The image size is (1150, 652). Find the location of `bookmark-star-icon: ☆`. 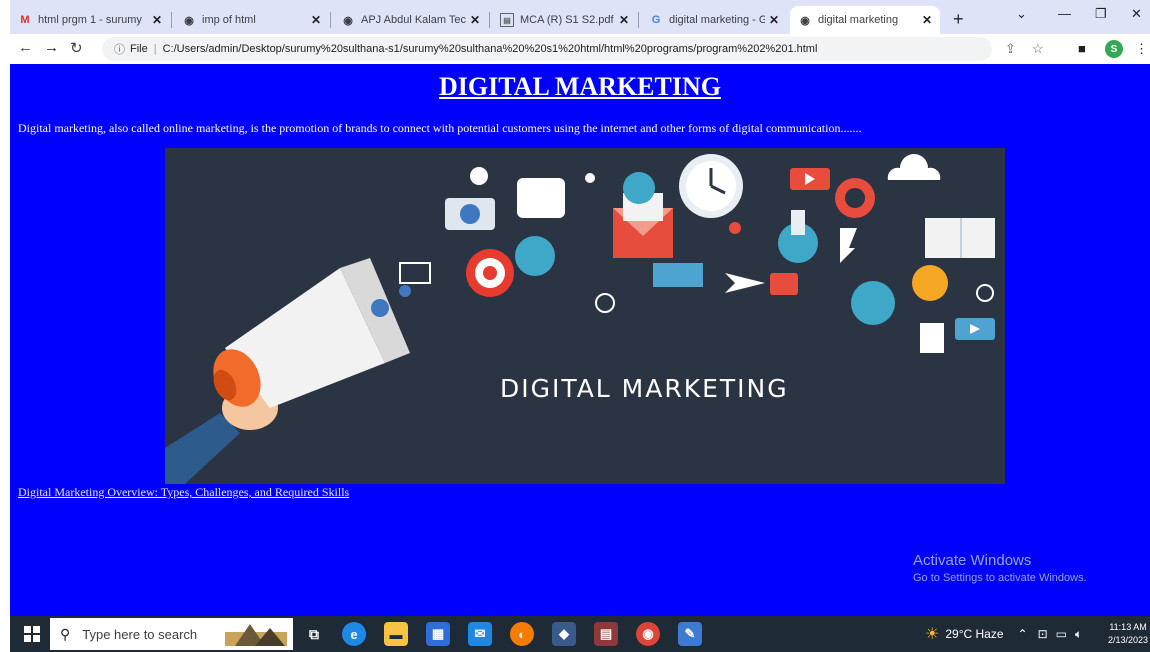

bookmark-star-icon: ☆ is located at coordinates (1038, 49).